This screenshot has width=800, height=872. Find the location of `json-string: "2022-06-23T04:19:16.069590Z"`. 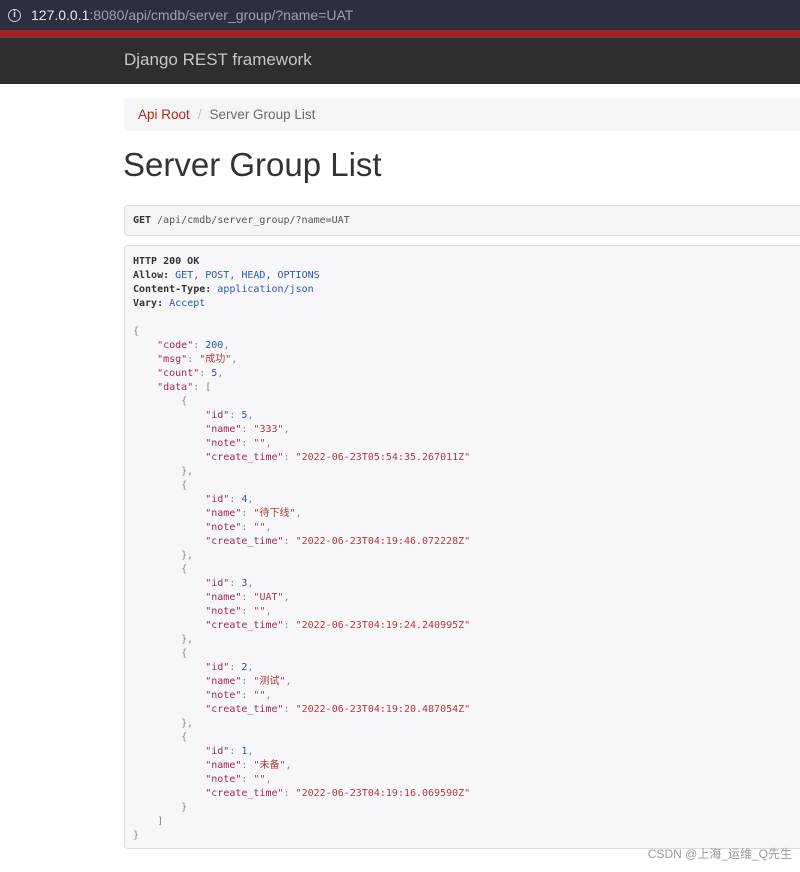

json-string: "2022-06-23T04:19:16.069590Z" is located at coordinates (383, 793).